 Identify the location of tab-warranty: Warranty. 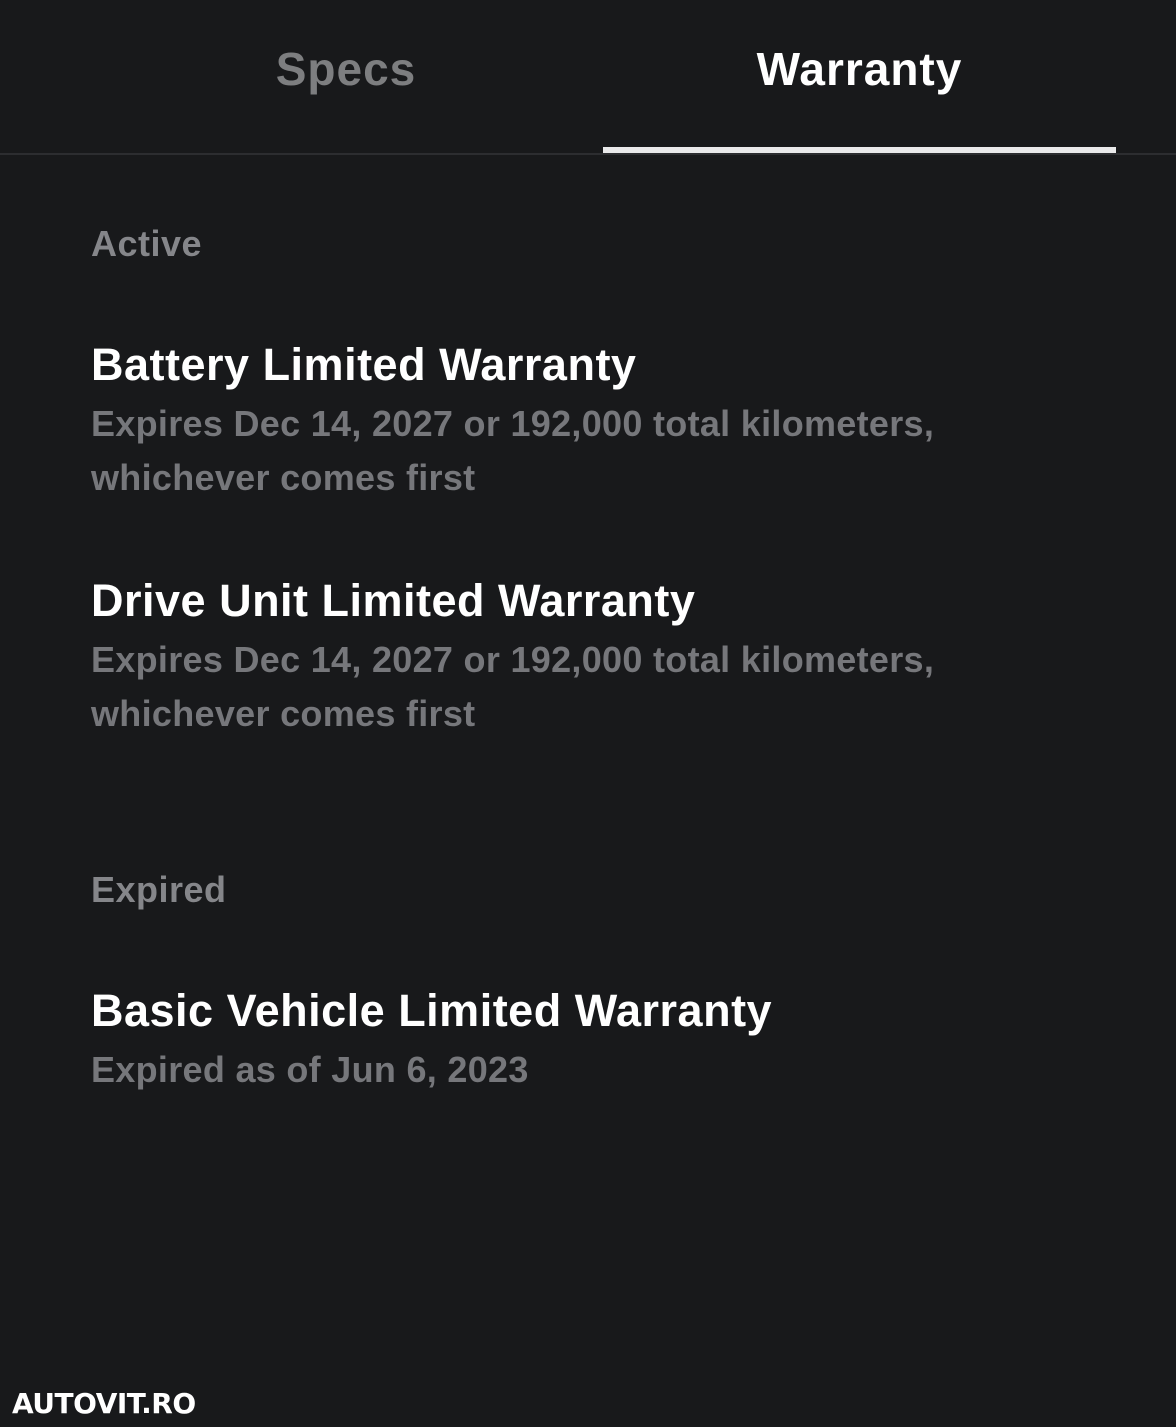
(859, 76).